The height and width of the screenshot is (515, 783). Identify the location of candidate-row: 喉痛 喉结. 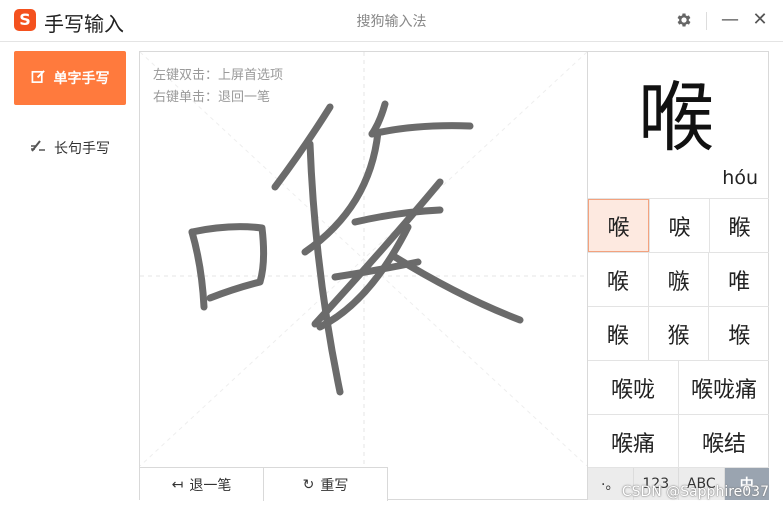
(678, 441).